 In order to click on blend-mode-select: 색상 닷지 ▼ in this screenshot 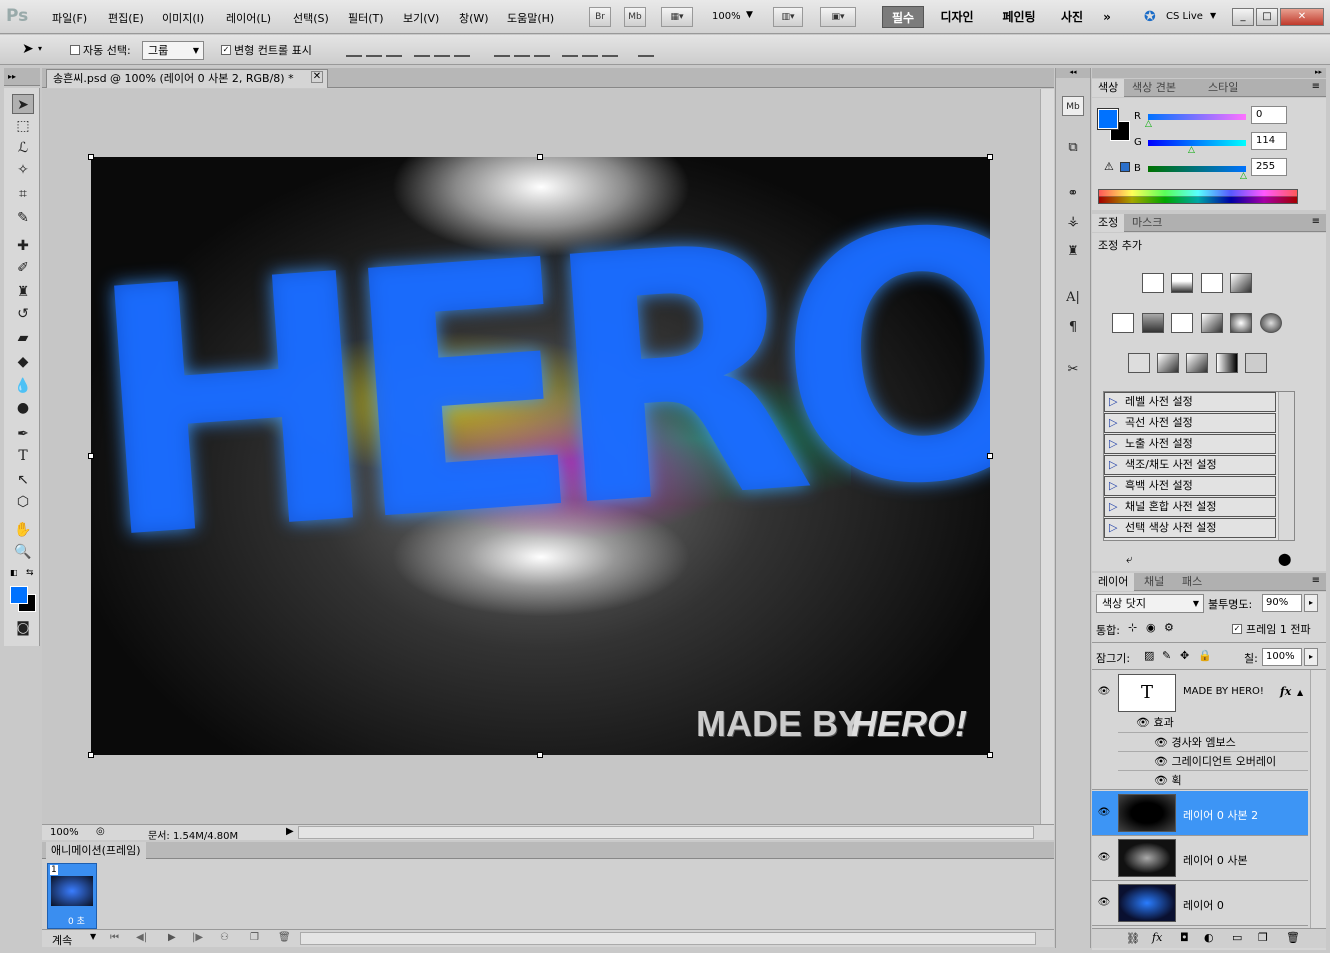, I will do `click(1150, 603)`.